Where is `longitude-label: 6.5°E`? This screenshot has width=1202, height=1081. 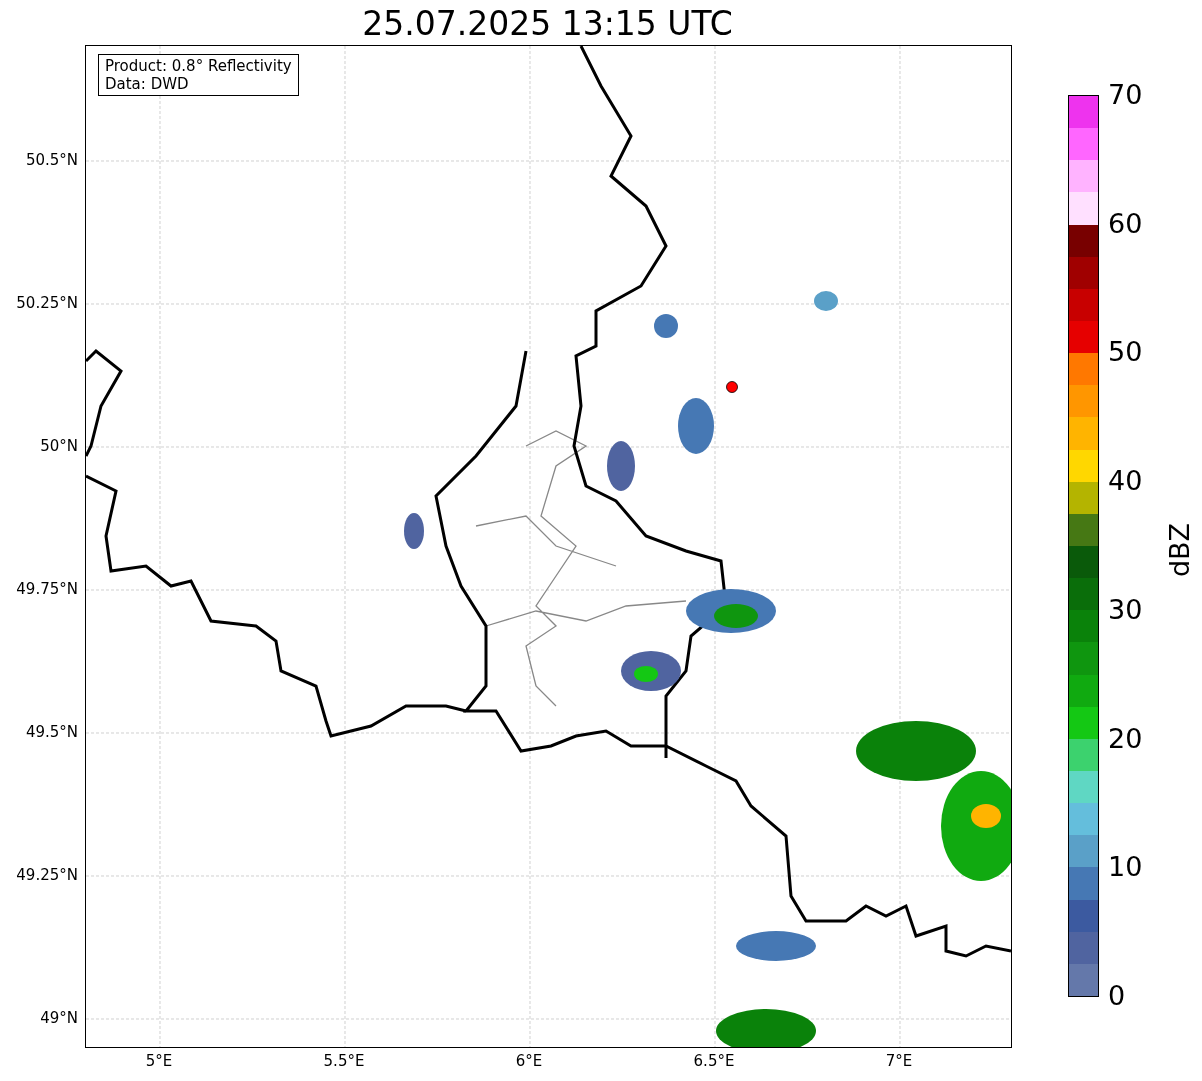
longitude-label: 6.5°E is located at coordinates (714, 1061).